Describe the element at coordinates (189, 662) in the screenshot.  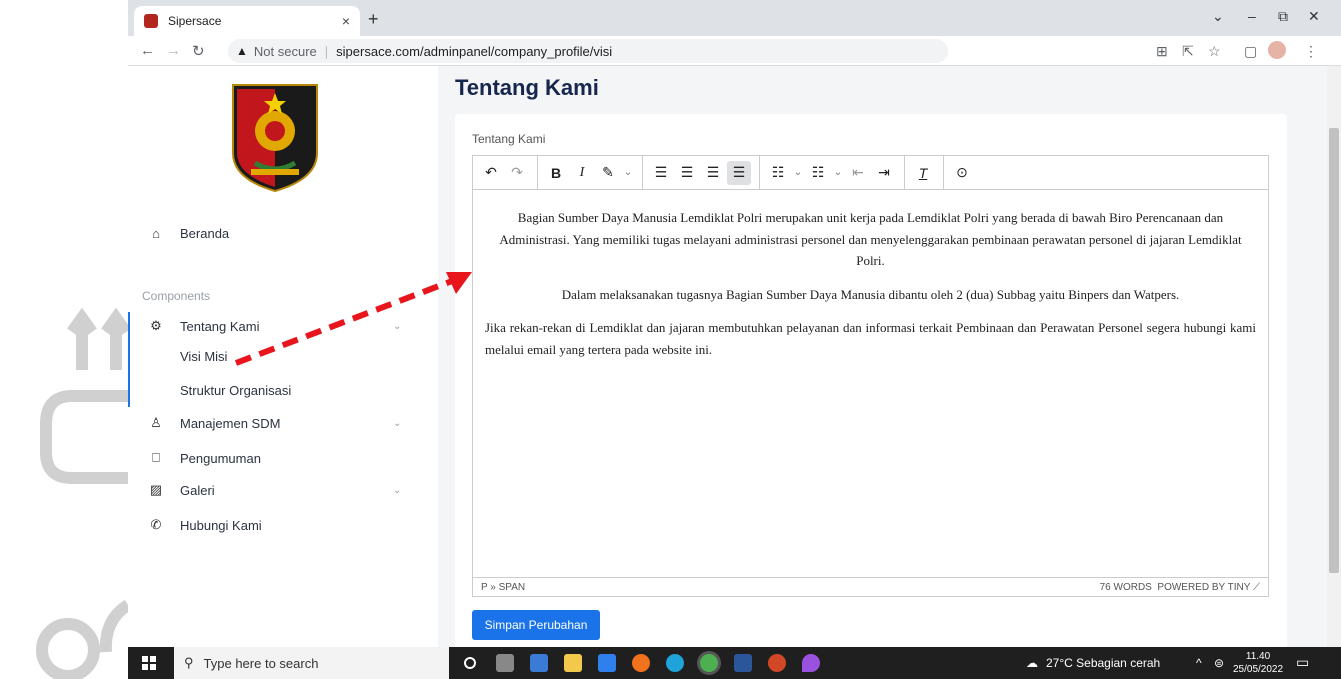
I see `search-icon: ⚲` at that location.